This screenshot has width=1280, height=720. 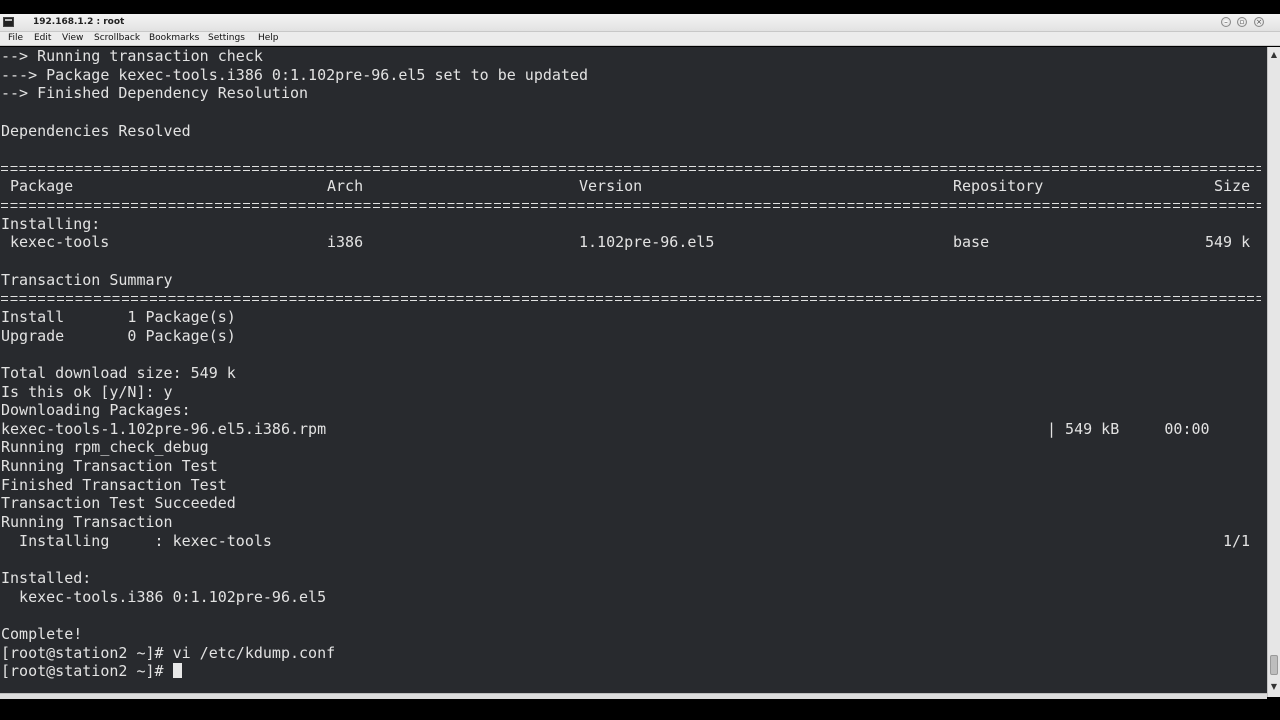 I want to click on download-progress: | 549 kB 00:00, so click(x=1128, y=428).